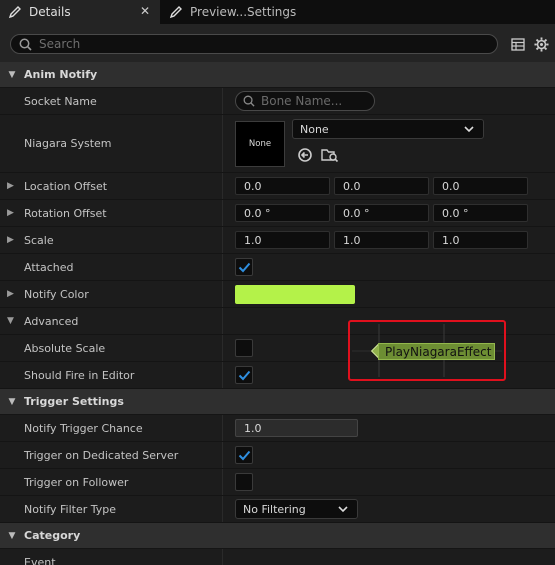 The height and width of the screenshot is (565, 555). Describe the element at coordinates (68, 143) in the screenshot. I see `property-label: Niagara System` at that location.